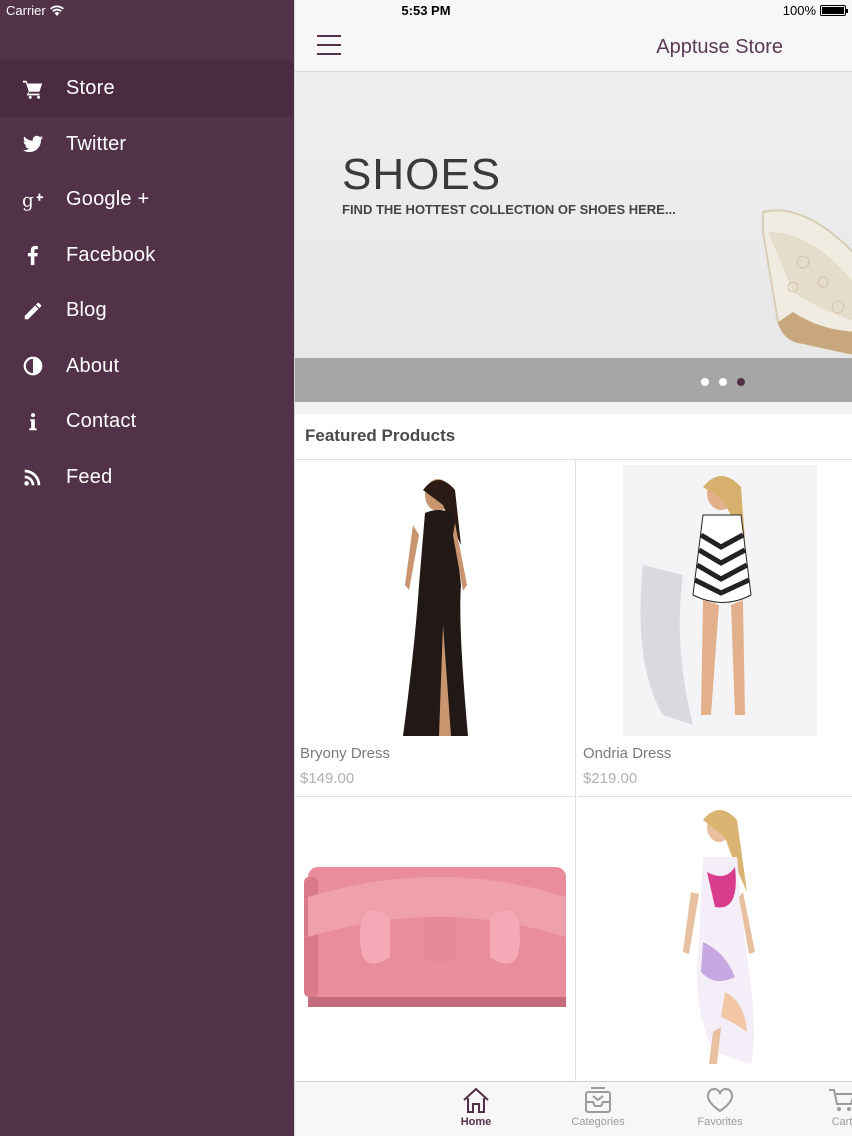 The height and width of the screenshot is (1136, 852). I want to click on product-name: Ondria Dress, so click(627, 753).